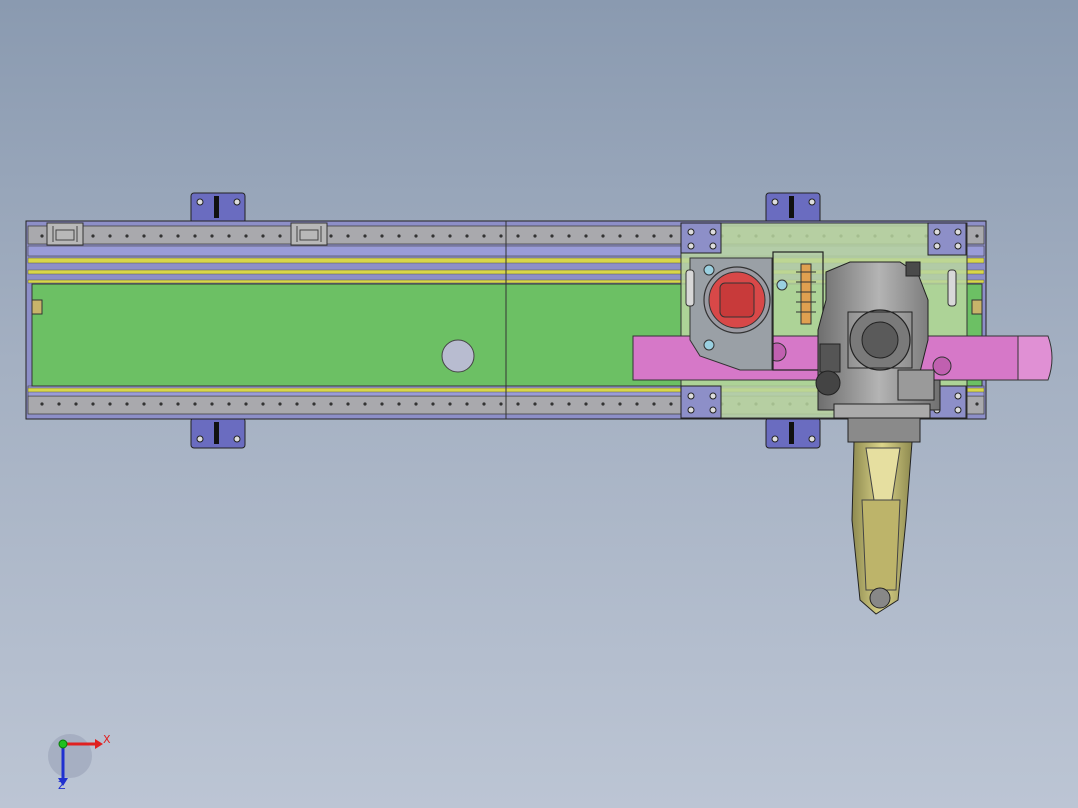 This screenshot has height=808, width=1078. I want to click on axis-x-label: X, so click(107, 739).